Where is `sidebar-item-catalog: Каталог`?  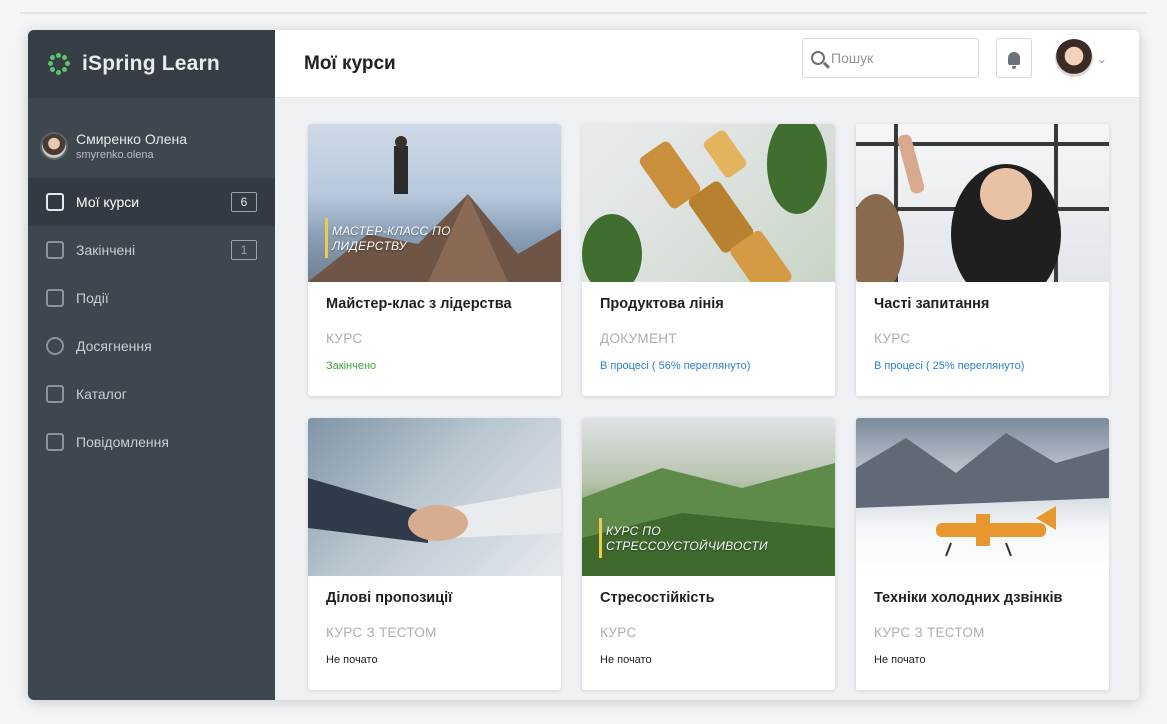 sidebar-item-catalog: Каталог is located at coordinates (151, 394).